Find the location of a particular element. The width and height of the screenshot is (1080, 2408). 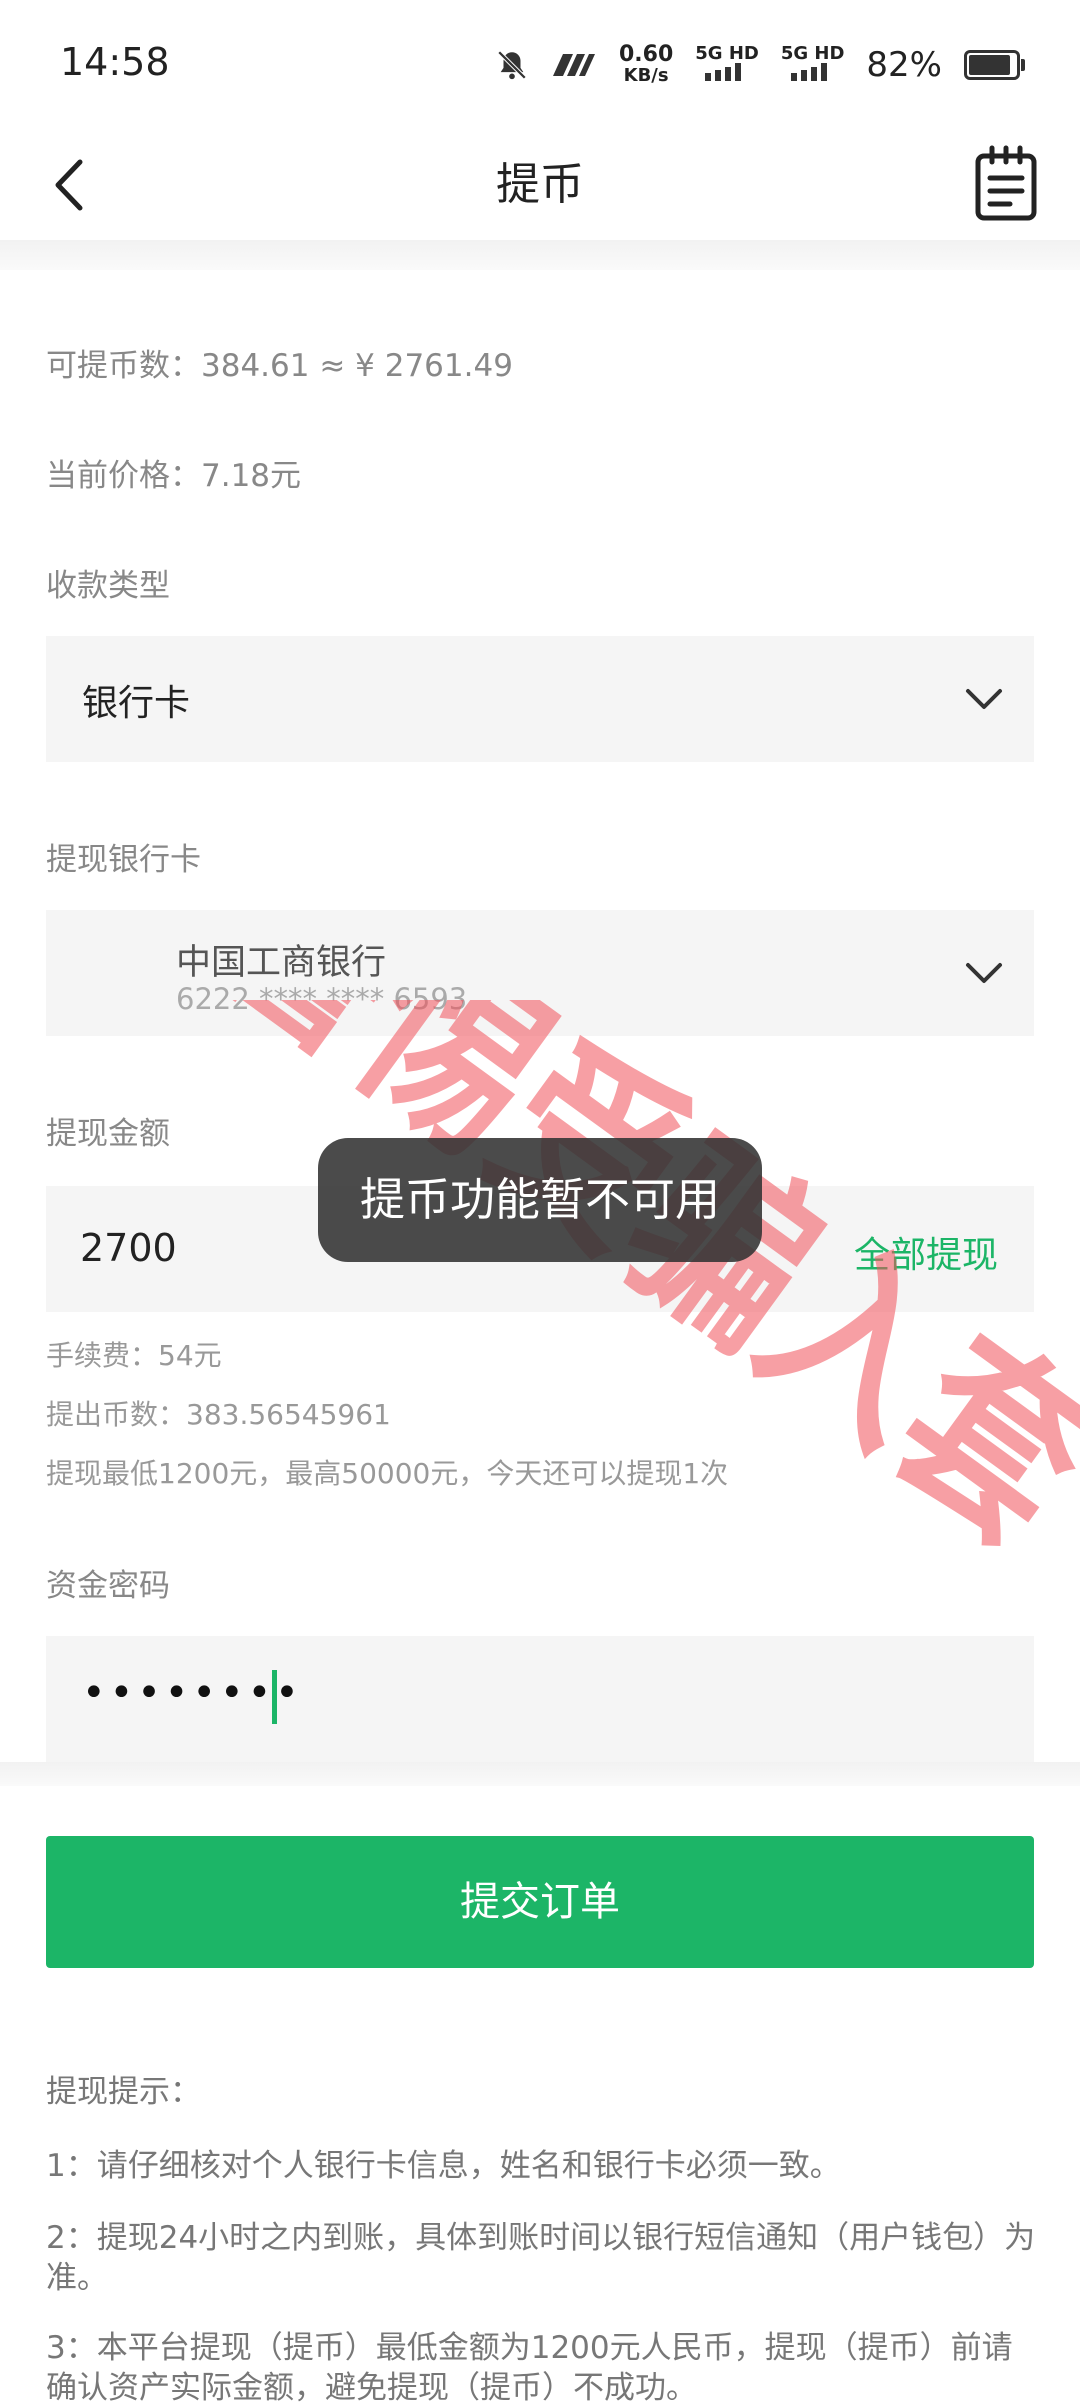

receive-type-value: 银行卡 is located at coordinates (136, 703).